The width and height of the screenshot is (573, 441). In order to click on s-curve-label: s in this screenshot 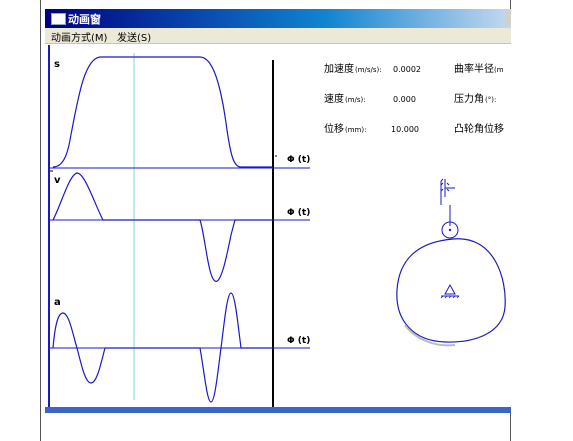, I will do `click(57, 64)`.